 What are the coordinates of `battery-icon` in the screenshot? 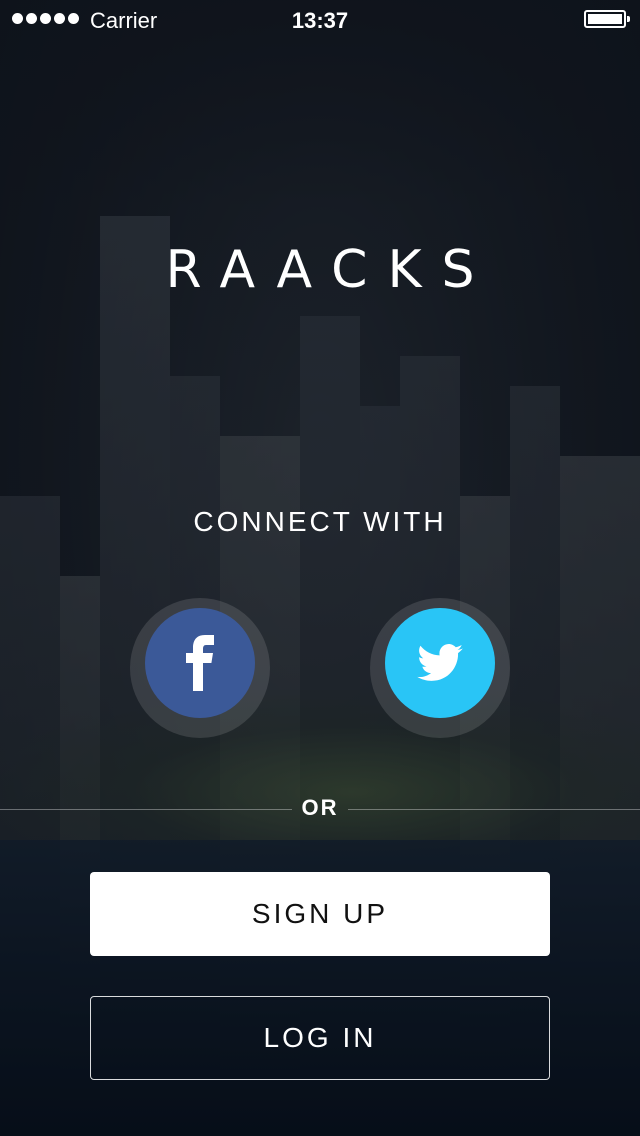 It's located at (607, 19).